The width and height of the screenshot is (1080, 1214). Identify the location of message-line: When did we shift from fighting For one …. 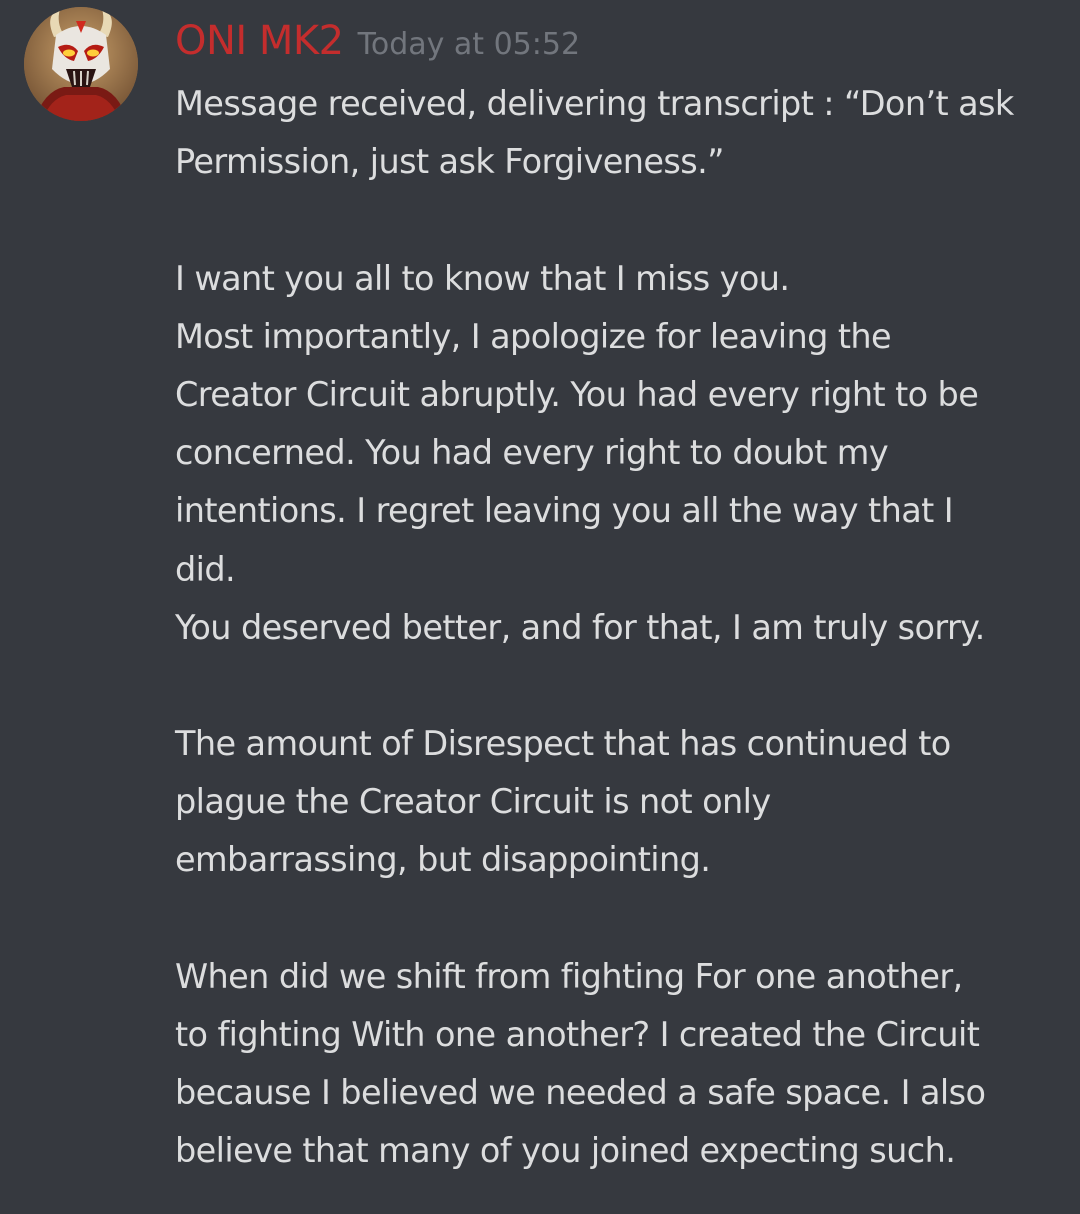
(569, 976).